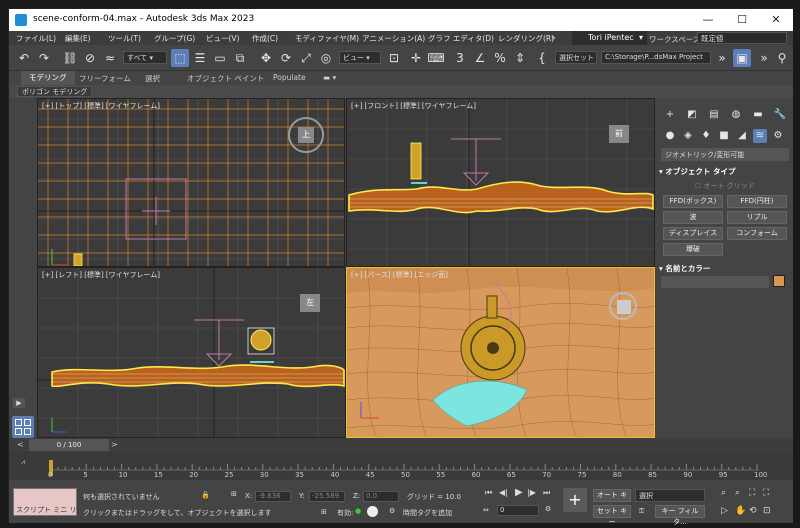  I want to click on rect-selection-icon: ▭, so click(220, 58).